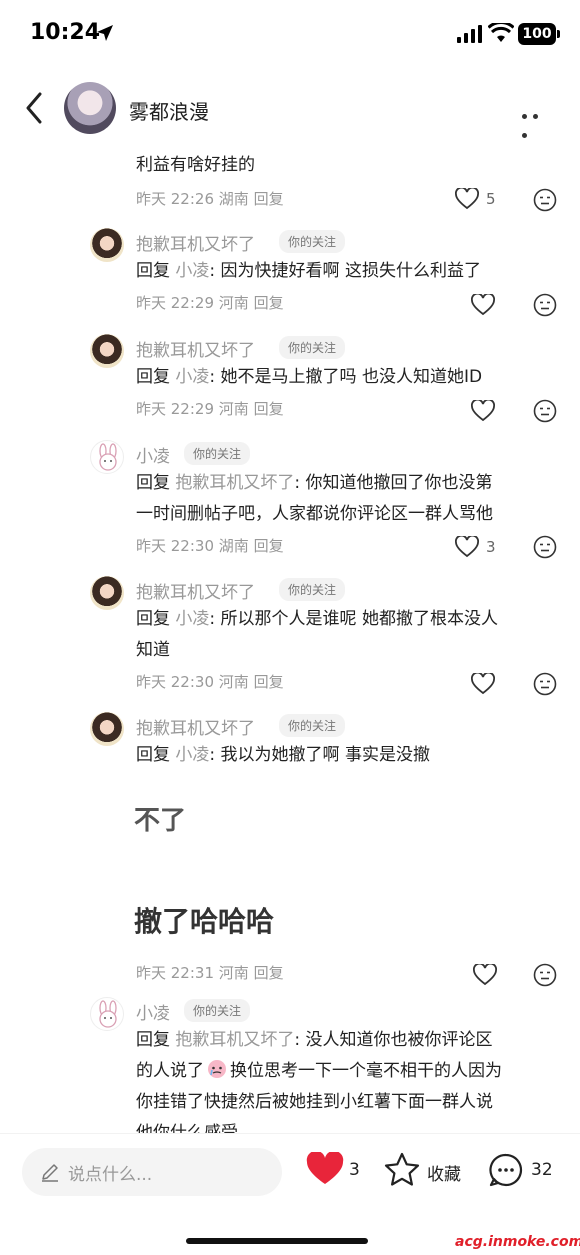 The width and height of the screenshot is (580, 1255). I want to click on comment-meta: 昨天 22:30 河南 回复, so click(210, 681).